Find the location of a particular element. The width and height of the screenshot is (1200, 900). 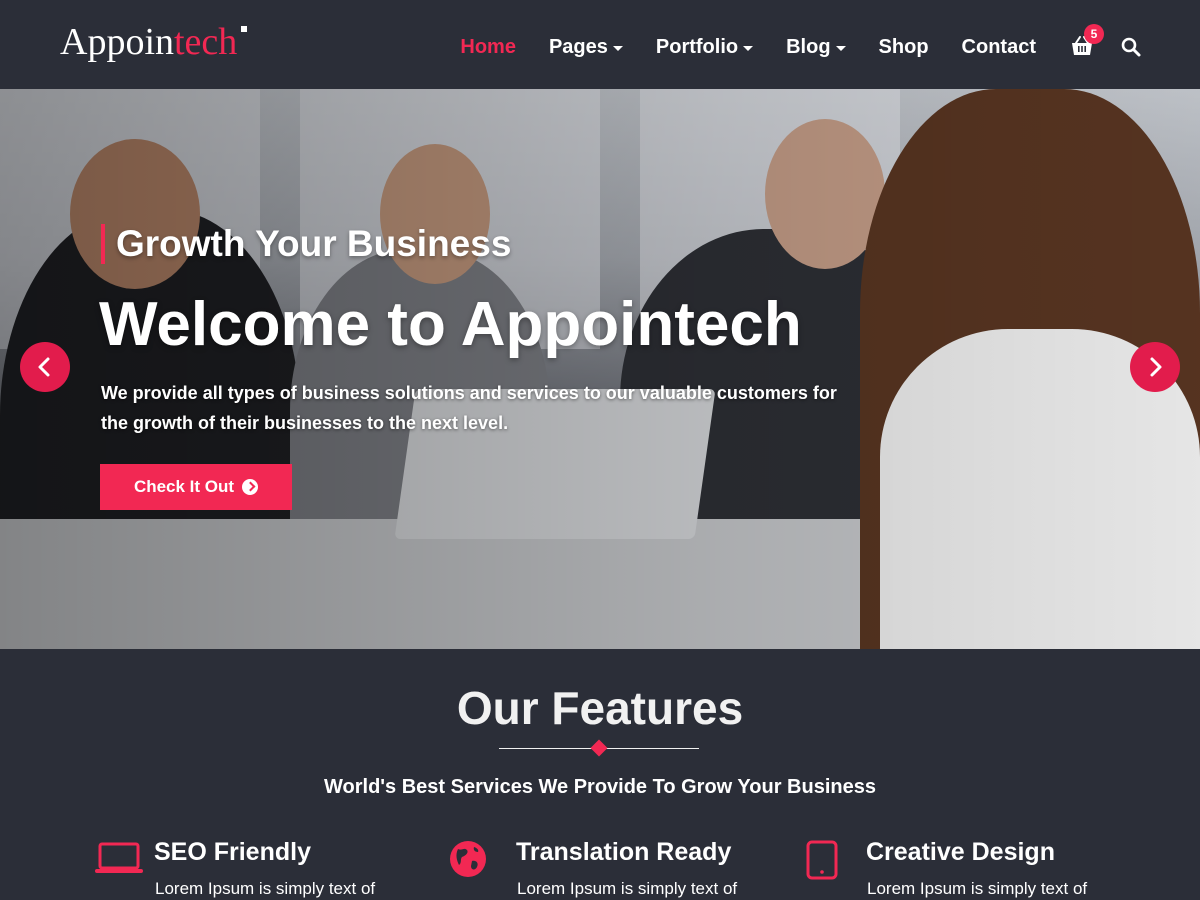

hero-subtitle: Growth Your Business is located at coordinates (306, 244).